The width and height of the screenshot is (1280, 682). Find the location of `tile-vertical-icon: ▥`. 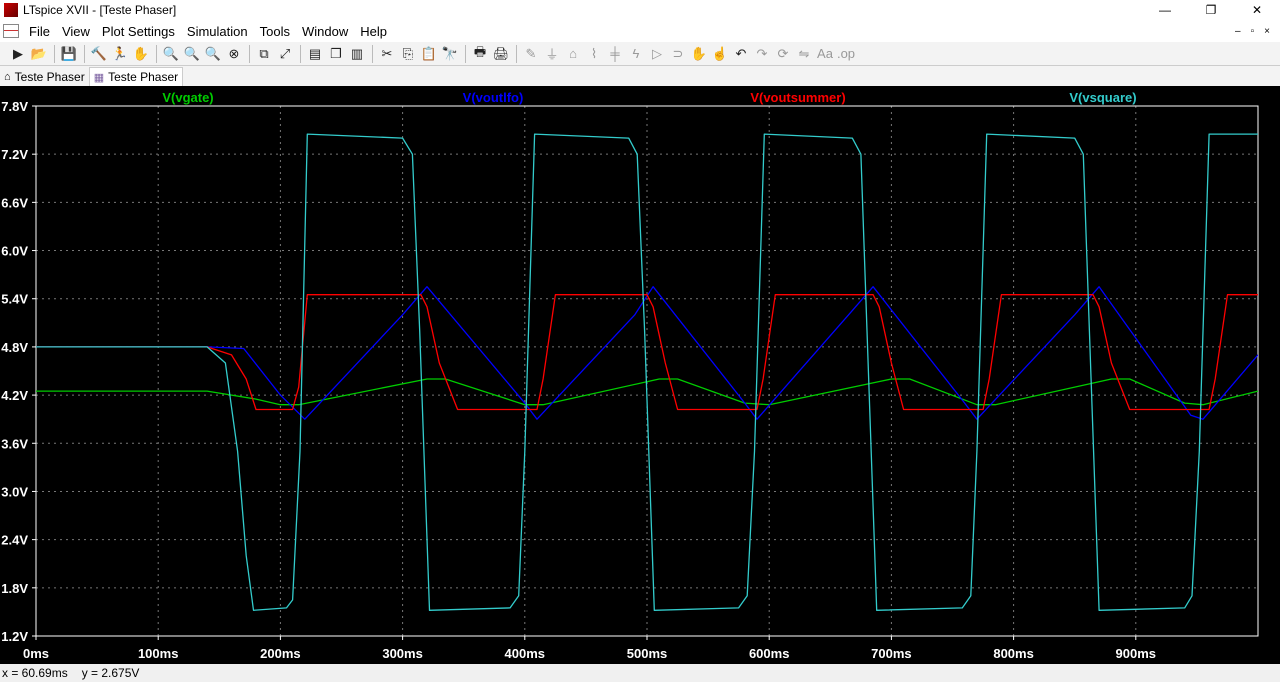

tile-vertical-icon: ▥ is located at coordinates (357, 54).